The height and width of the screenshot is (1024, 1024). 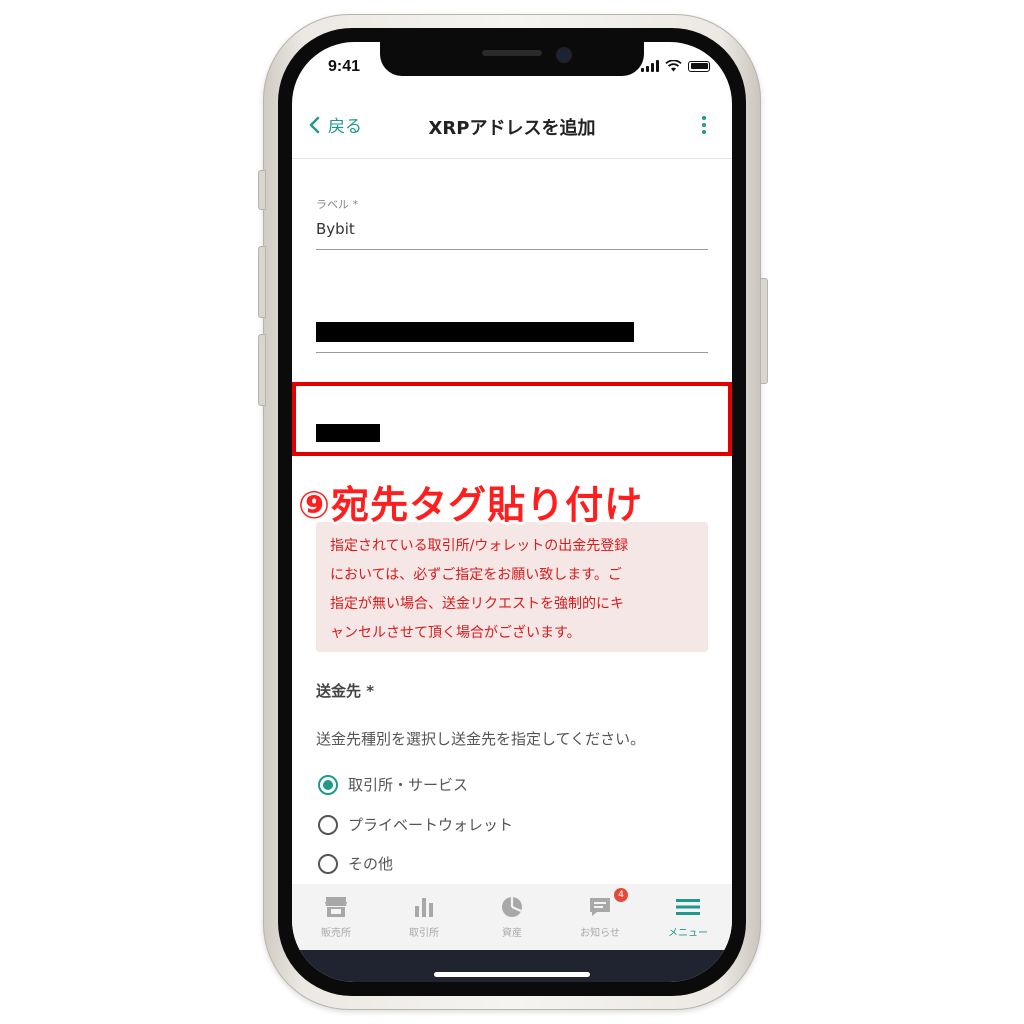 I want to click on mute-switch, so click(x=262, y=190).